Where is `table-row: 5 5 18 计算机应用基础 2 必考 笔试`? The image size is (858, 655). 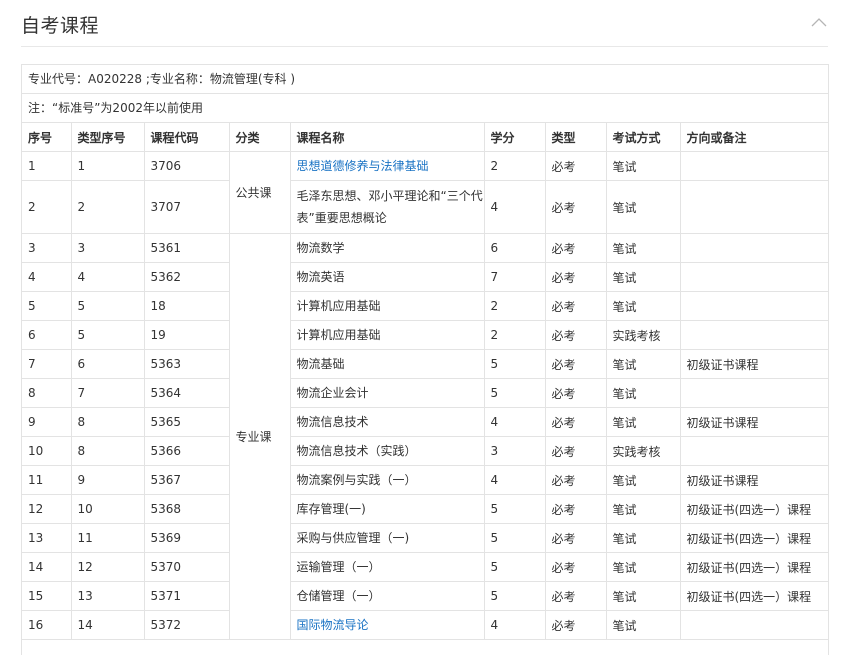 table-row: 5 5 18 计算机应用基础 2 必考 笔试 is located at coordinates (425, 306).